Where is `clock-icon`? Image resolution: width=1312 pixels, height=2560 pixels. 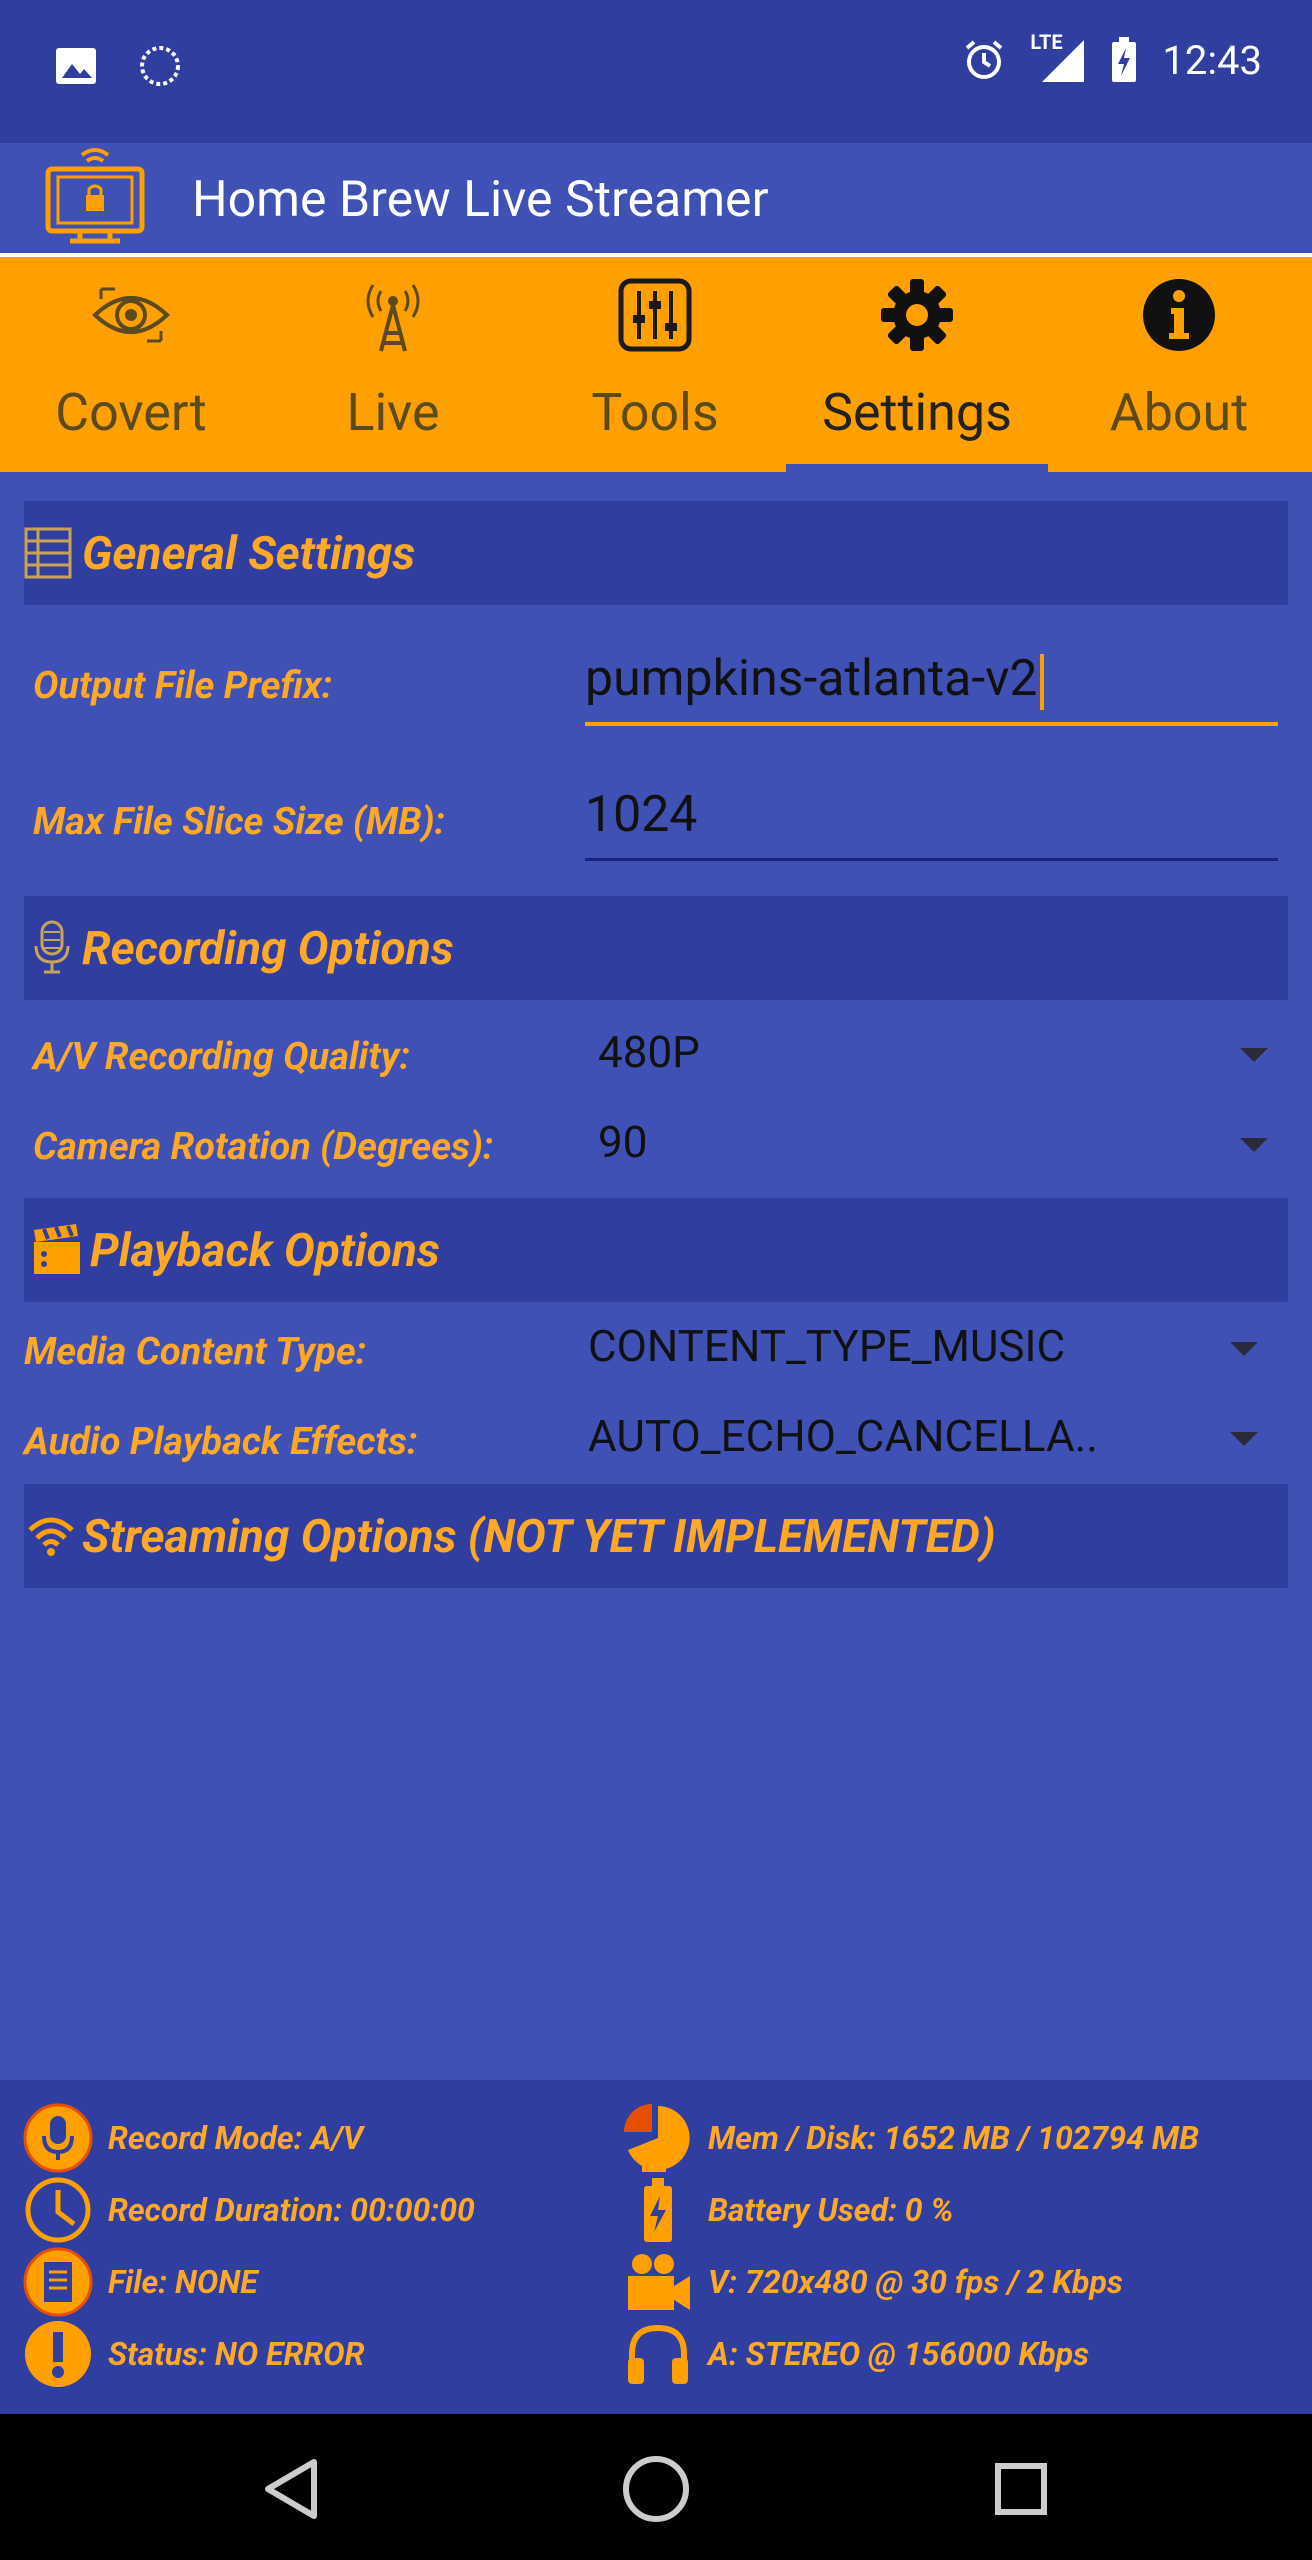
clock-icon is located at coordinates (58, 2210).